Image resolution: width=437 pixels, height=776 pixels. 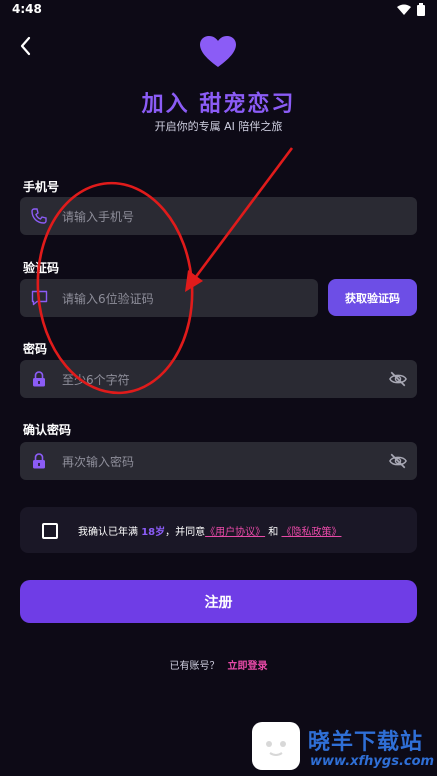 I want to click on phone-icon, so click(x=39, y=216).